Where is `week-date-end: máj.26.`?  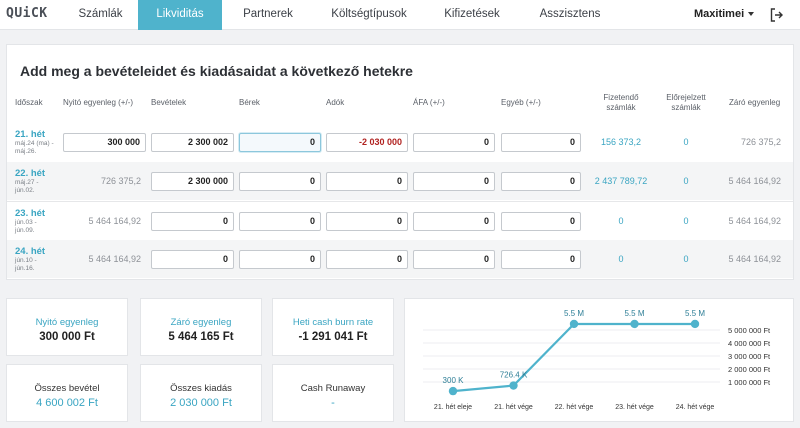 week-date-end: máj.26. is located at coordinates (26, 151).